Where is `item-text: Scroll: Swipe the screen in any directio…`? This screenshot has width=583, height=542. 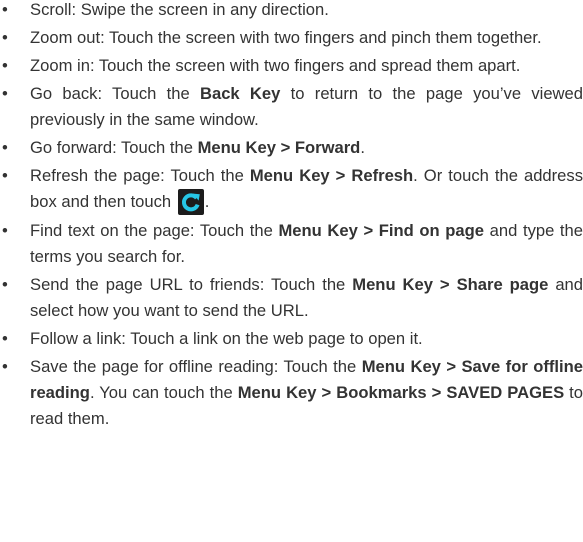
item-text: Scroll: Swipe the screen in any directio… is located at coordinates (179, 9).